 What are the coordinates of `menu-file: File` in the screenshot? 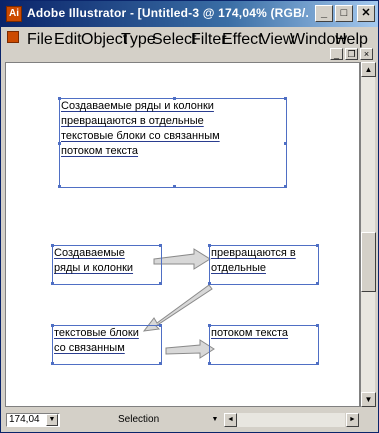 It's located at (40, 40).